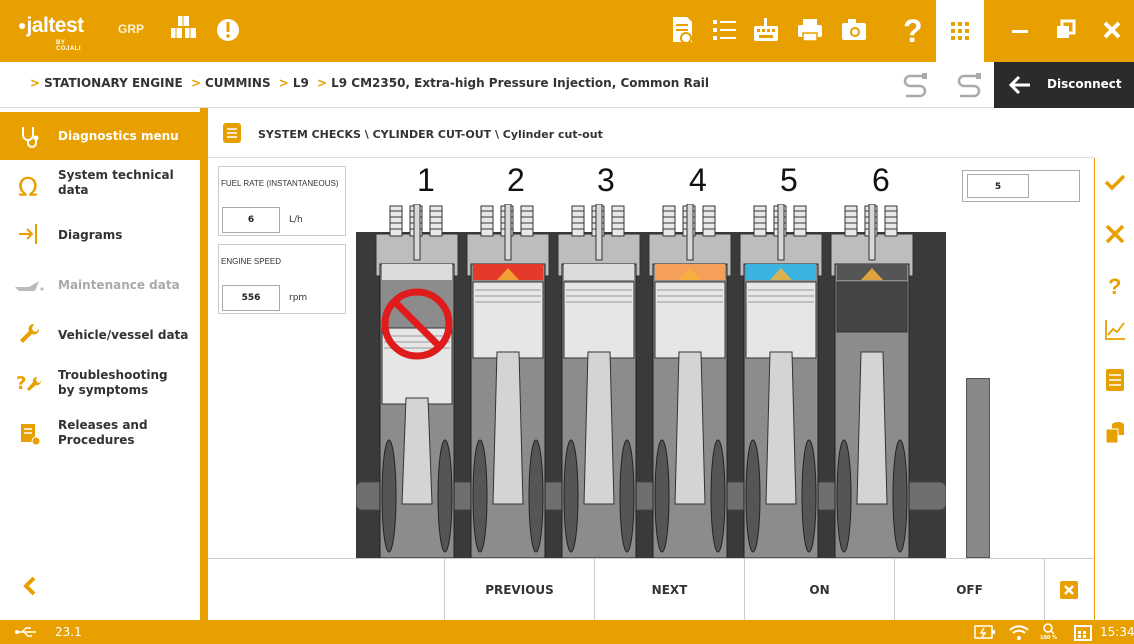  Describe the element at coordinates (426, 180) in the screenshot. I see `cylinder-number-1: 1` at that location.